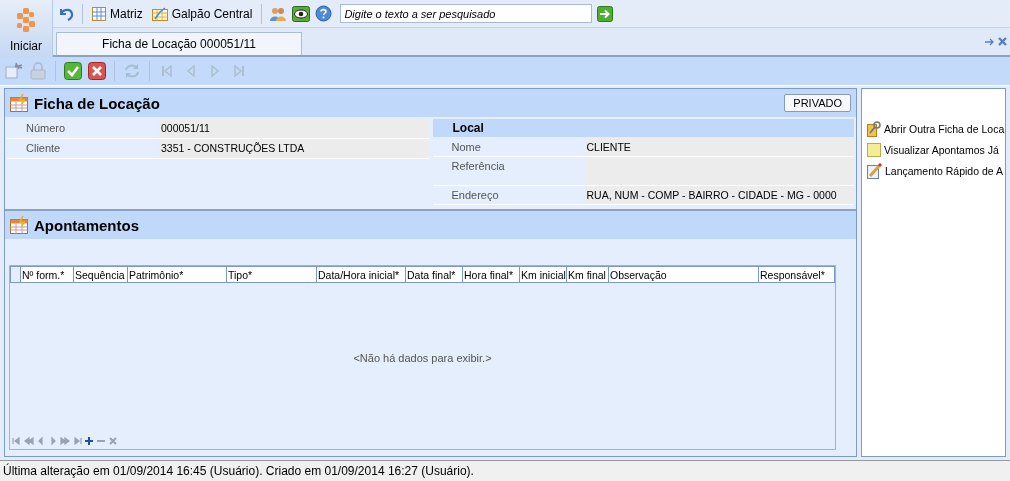 The height and width of the screenshot is (481, 1010). I want to click on section-title: Apontamentos, so click(86, 225).